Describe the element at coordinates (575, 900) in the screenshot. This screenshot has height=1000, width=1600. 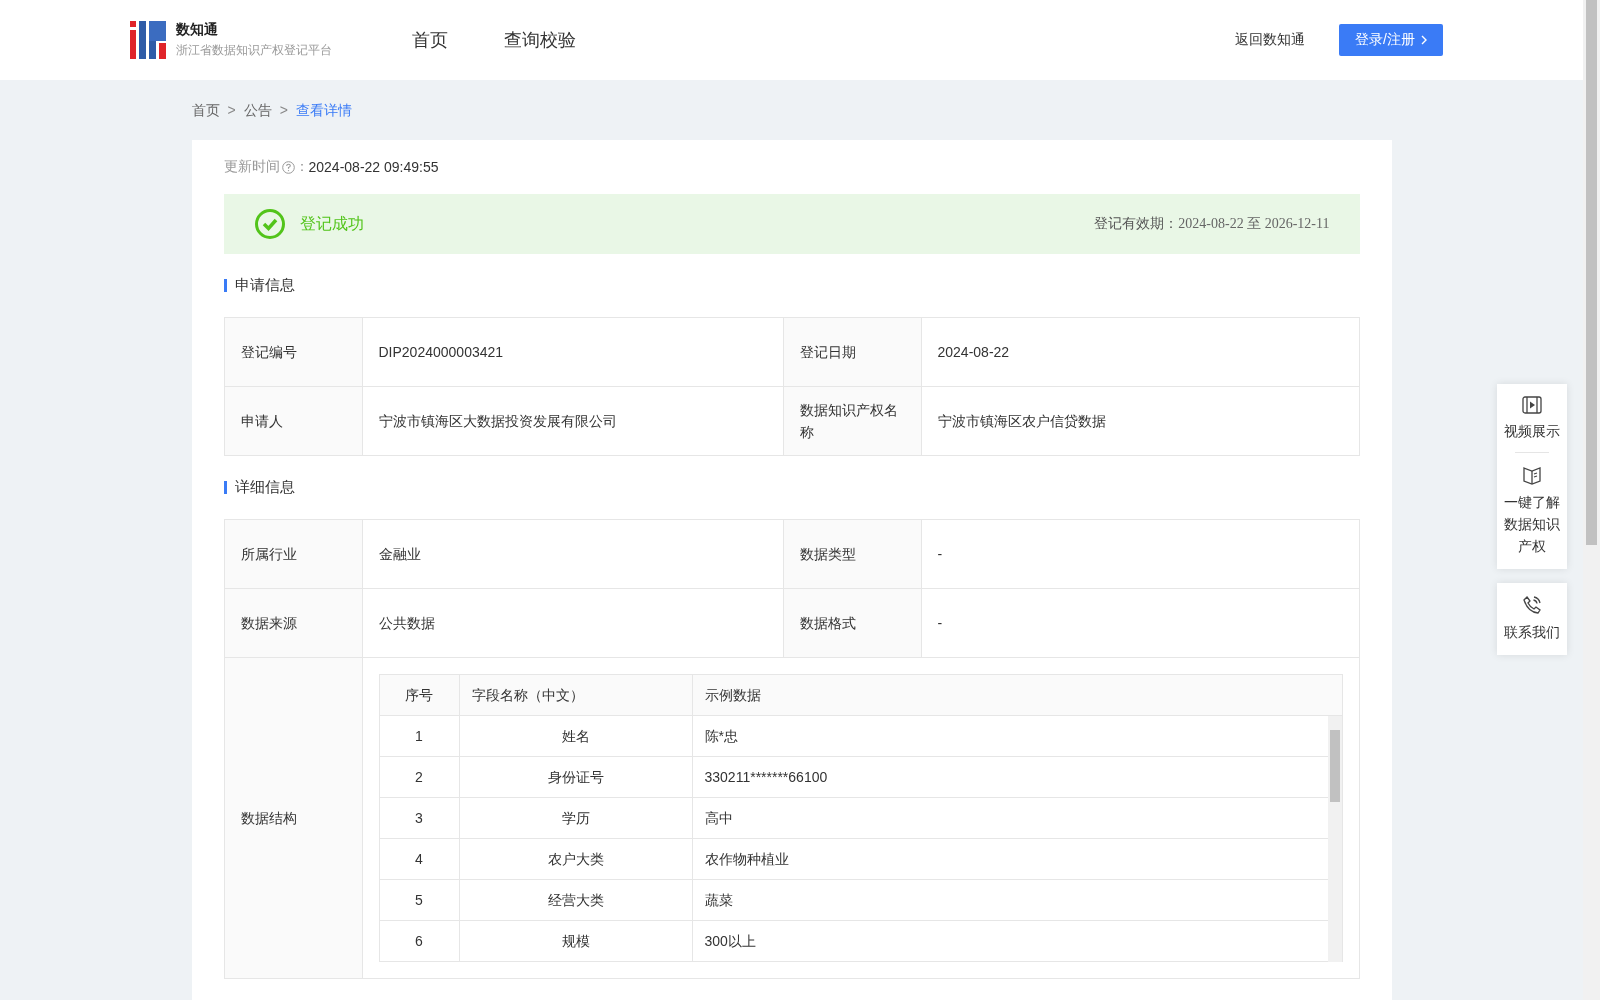
I see `table-cell: 经营大类` at that location.